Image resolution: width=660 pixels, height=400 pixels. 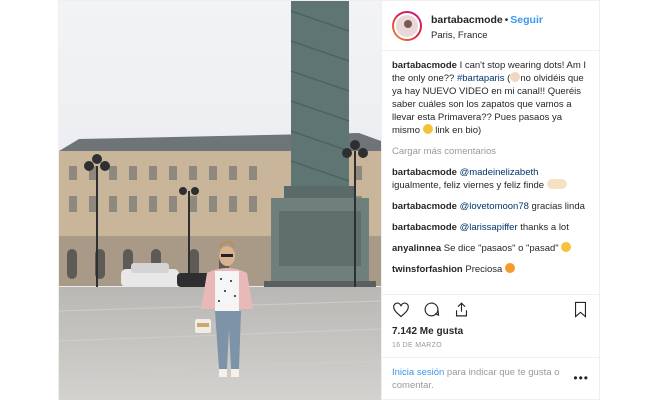 What do you see at coordinates (418, 372) in the screenshot?
I see `login-link: Inicia sesión` at bounding box center [418, 372].